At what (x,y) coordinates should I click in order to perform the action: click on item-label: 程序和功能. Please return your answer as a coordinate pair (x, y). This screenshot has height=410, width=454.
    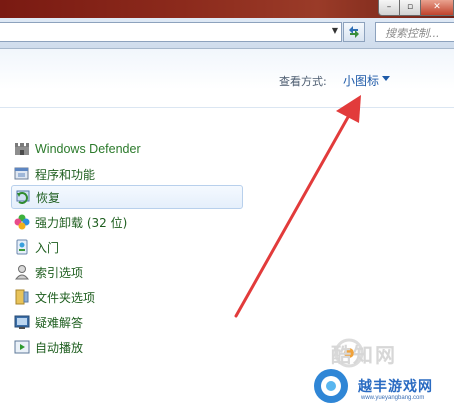
    Looking at the image, I should click on (65, 174).